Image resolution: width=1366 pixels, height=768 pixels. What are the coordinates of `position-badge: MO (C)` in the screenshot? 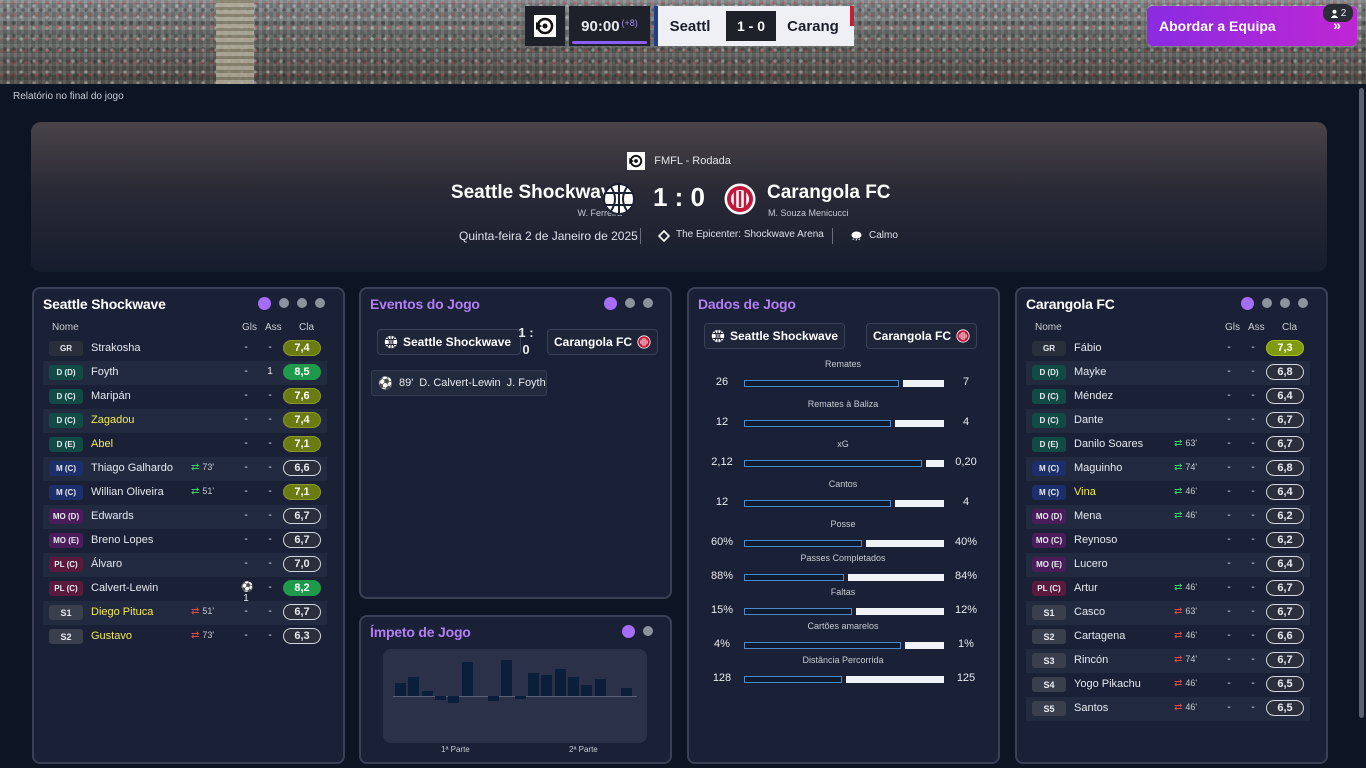 It's located at (1049, 540).